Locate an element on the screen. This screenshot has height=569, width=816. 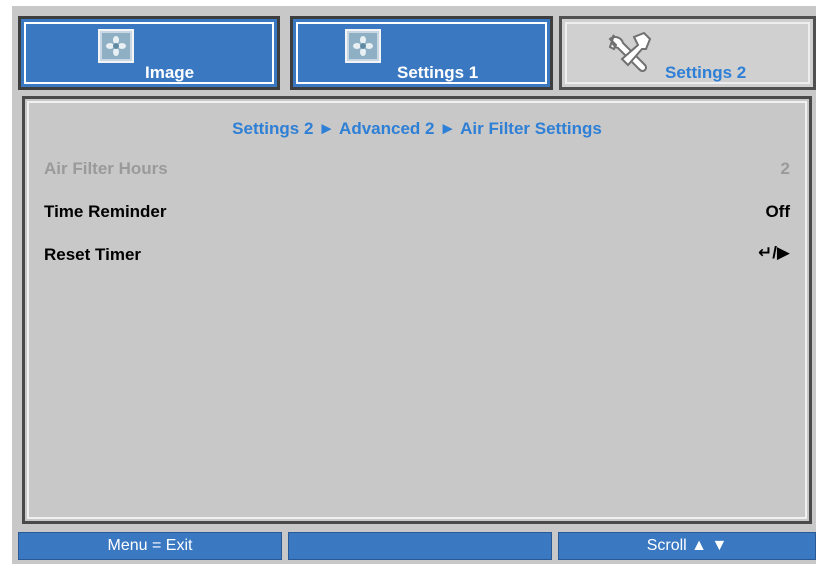
tab-image-label: Image is located at coordinates (170, 72).